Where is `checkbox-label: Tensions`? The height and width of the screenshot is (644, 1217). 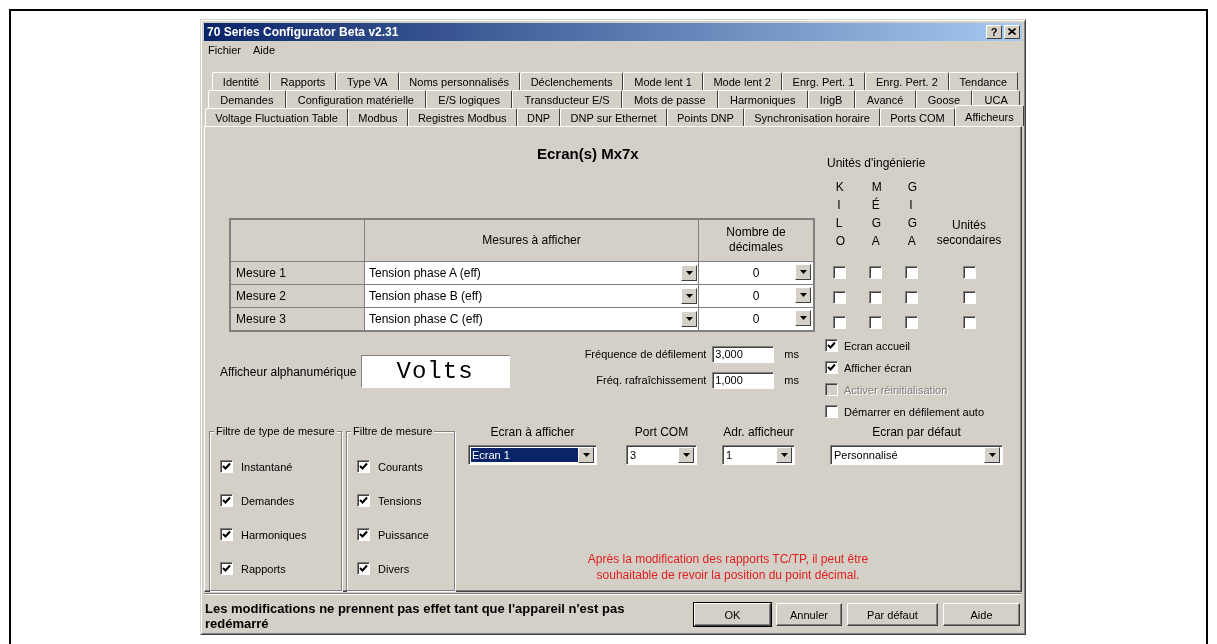
checkbox-label: Tensions is located at coordinates (400, 500).